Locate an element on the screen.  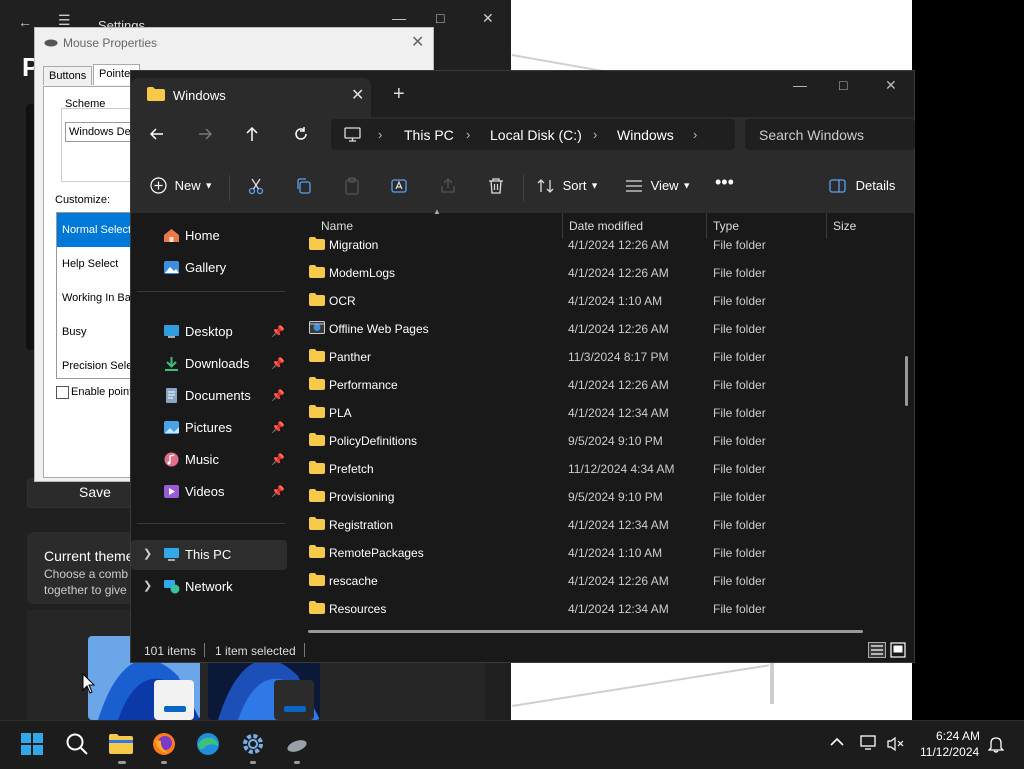
settings-gear-icon is located at coordinates (253, 744).